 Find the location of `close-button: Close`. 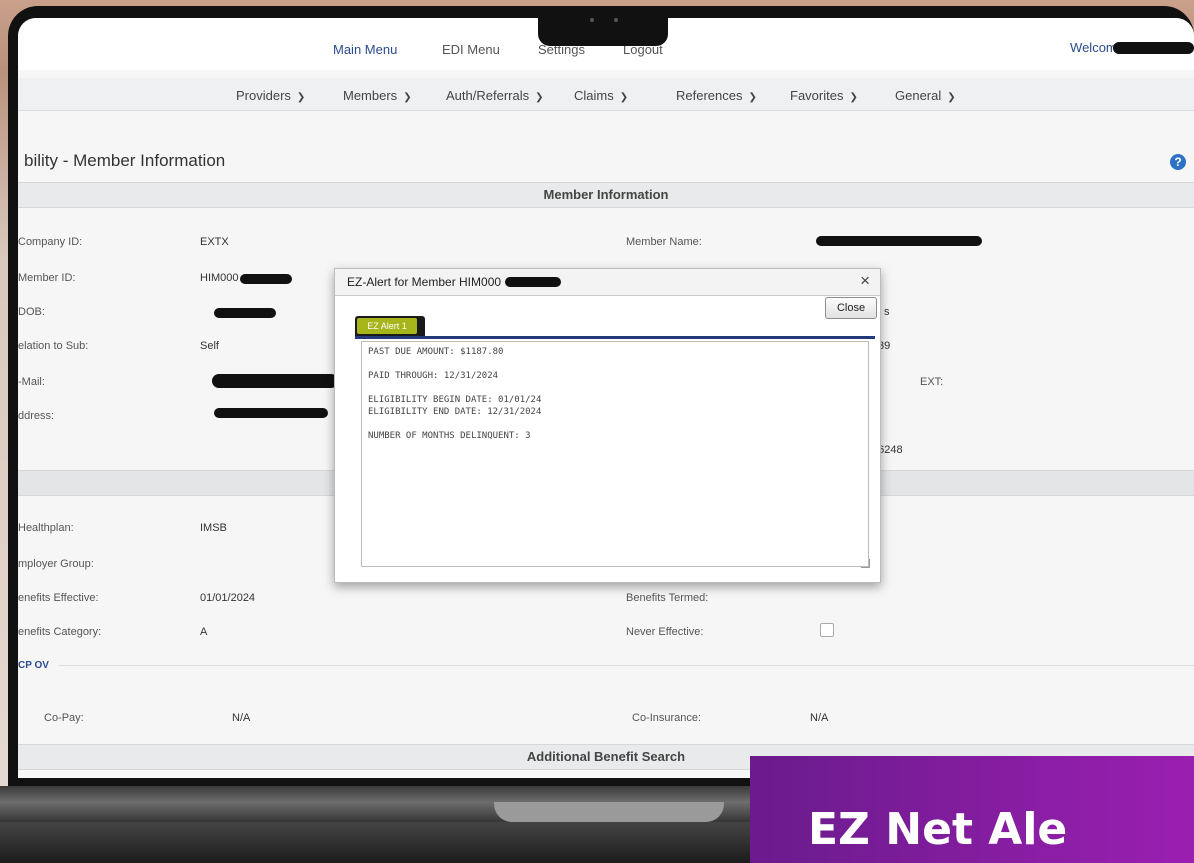

close-button: Close is located at coordinates (851, 308).